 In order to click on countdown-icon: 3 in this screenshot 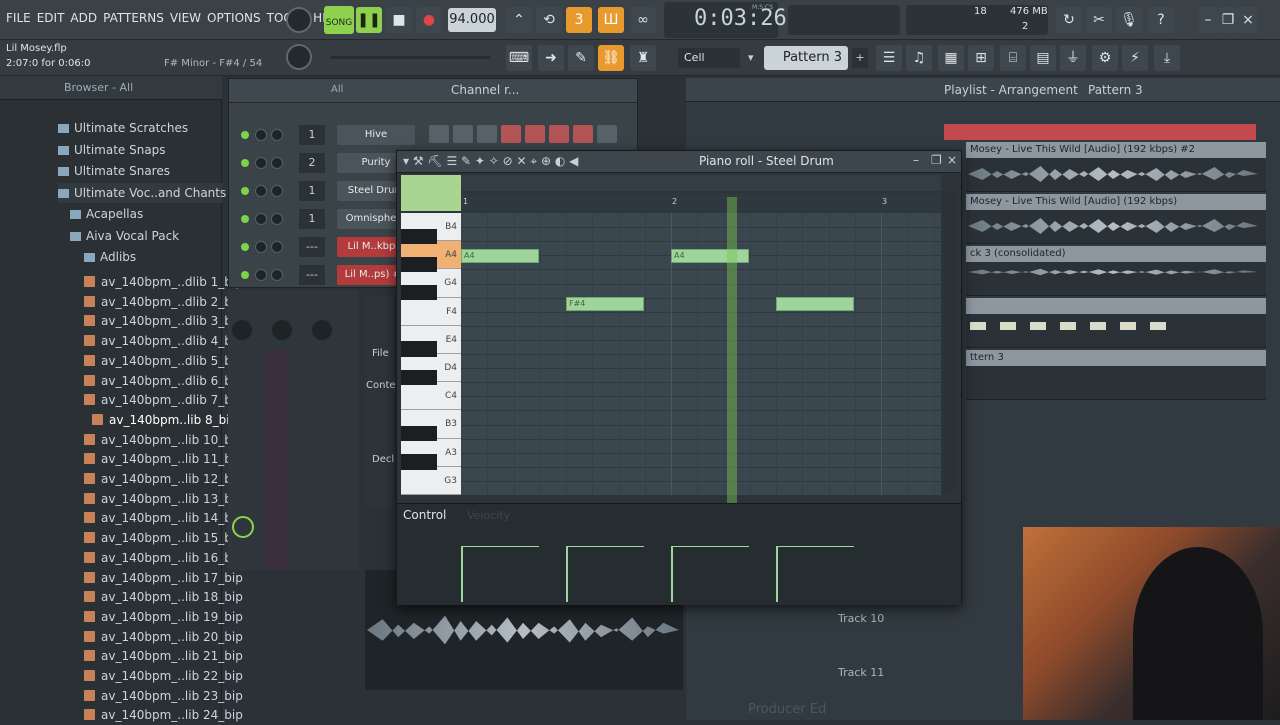, I will do `click(579, 20)`.